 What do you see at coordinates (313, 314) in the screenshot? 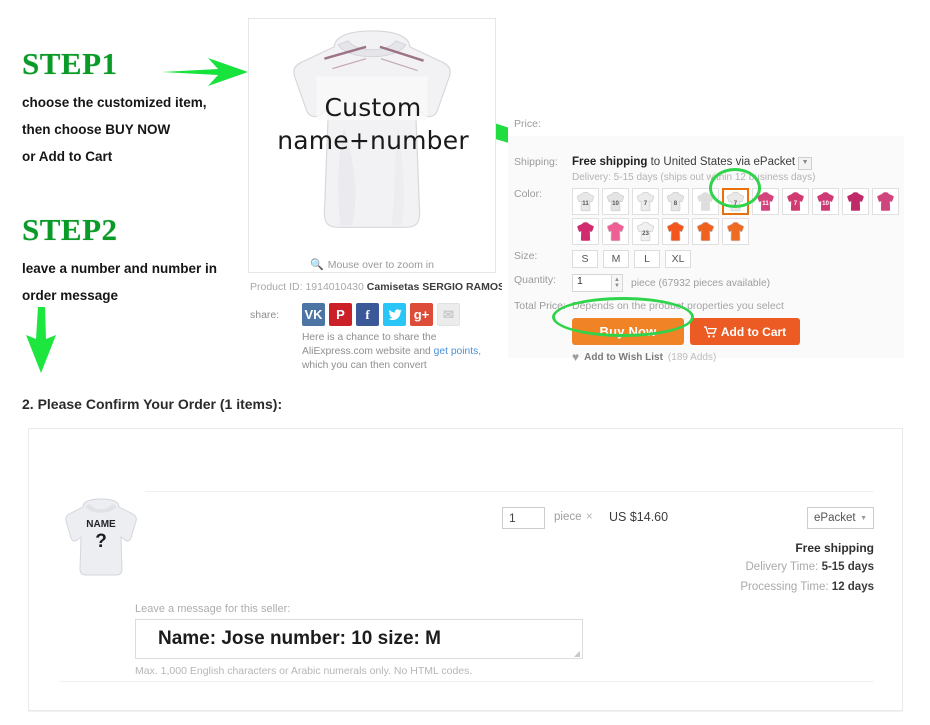
I see `vk-icon: VK` at bounding box center [313, 314].